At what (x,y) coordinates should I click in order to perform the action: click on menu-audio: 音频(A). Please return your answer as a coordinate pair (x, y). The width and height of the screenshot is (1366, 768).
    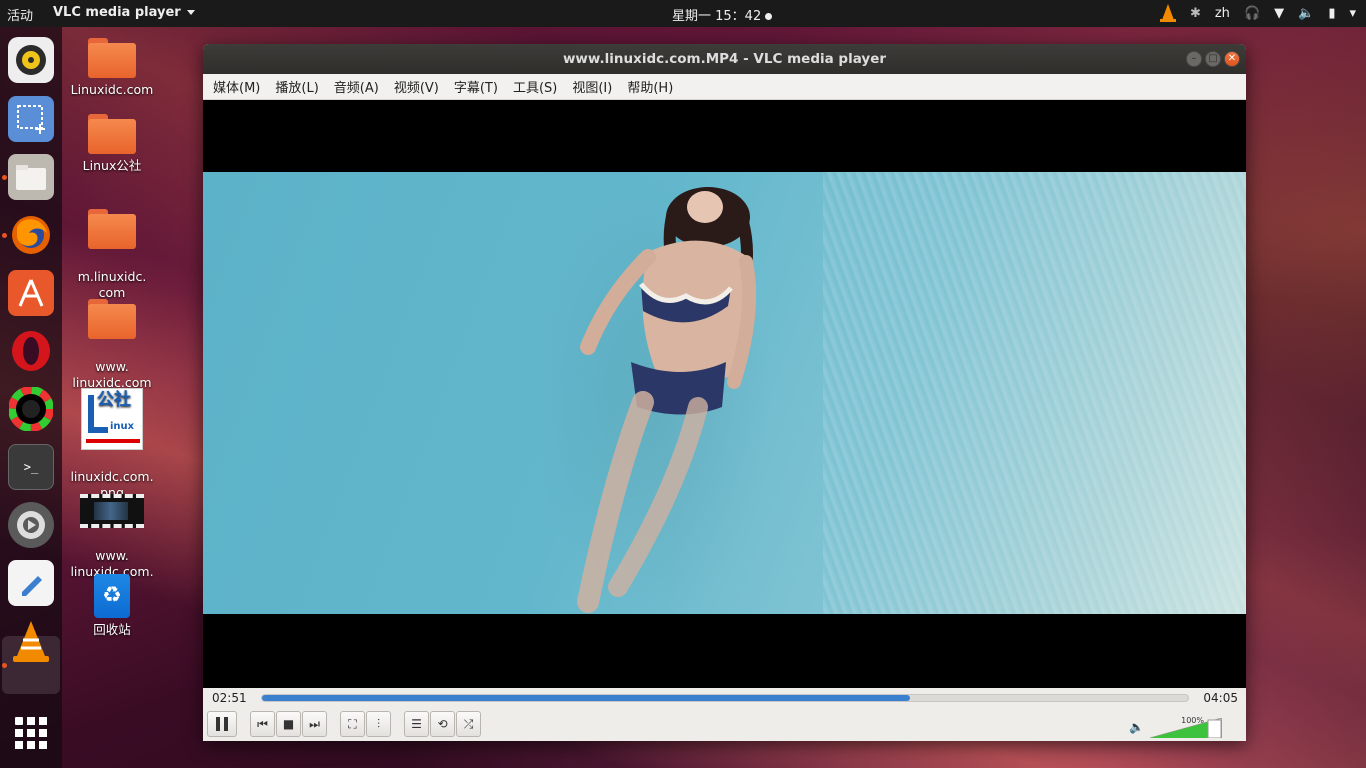
    Looking at the image, I should click on (356, 86).